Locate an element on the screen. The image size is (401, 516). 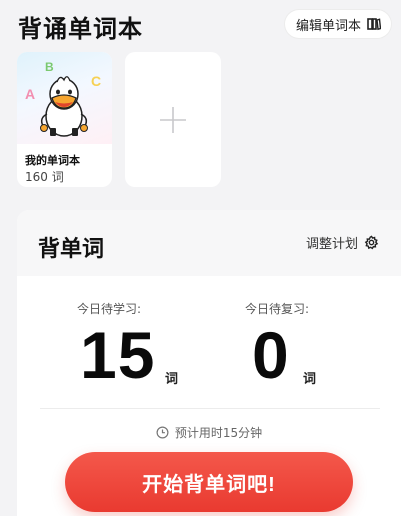
cover-letter-a: A is located at coordinates (30, 94).